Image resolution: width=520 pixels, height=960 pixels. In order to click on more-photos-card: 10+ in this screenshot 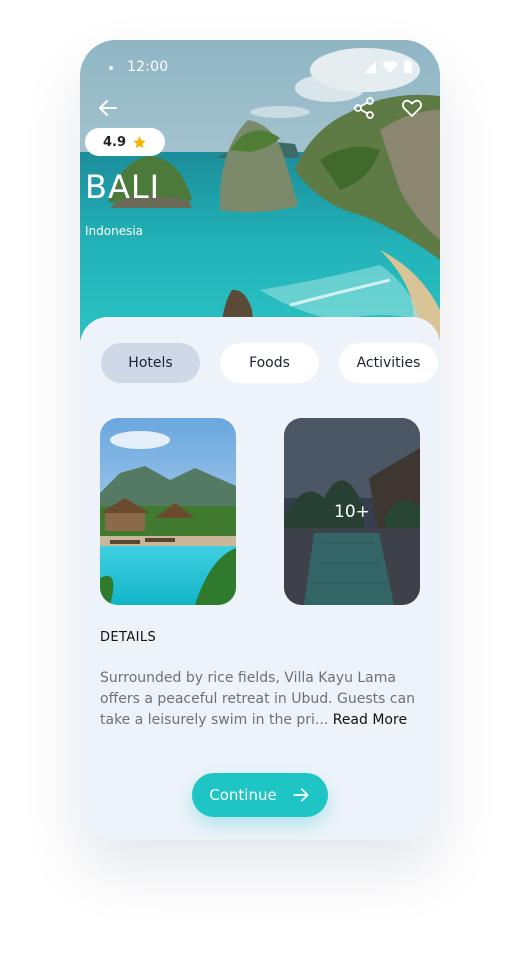, I will do `click(352, 511)`.